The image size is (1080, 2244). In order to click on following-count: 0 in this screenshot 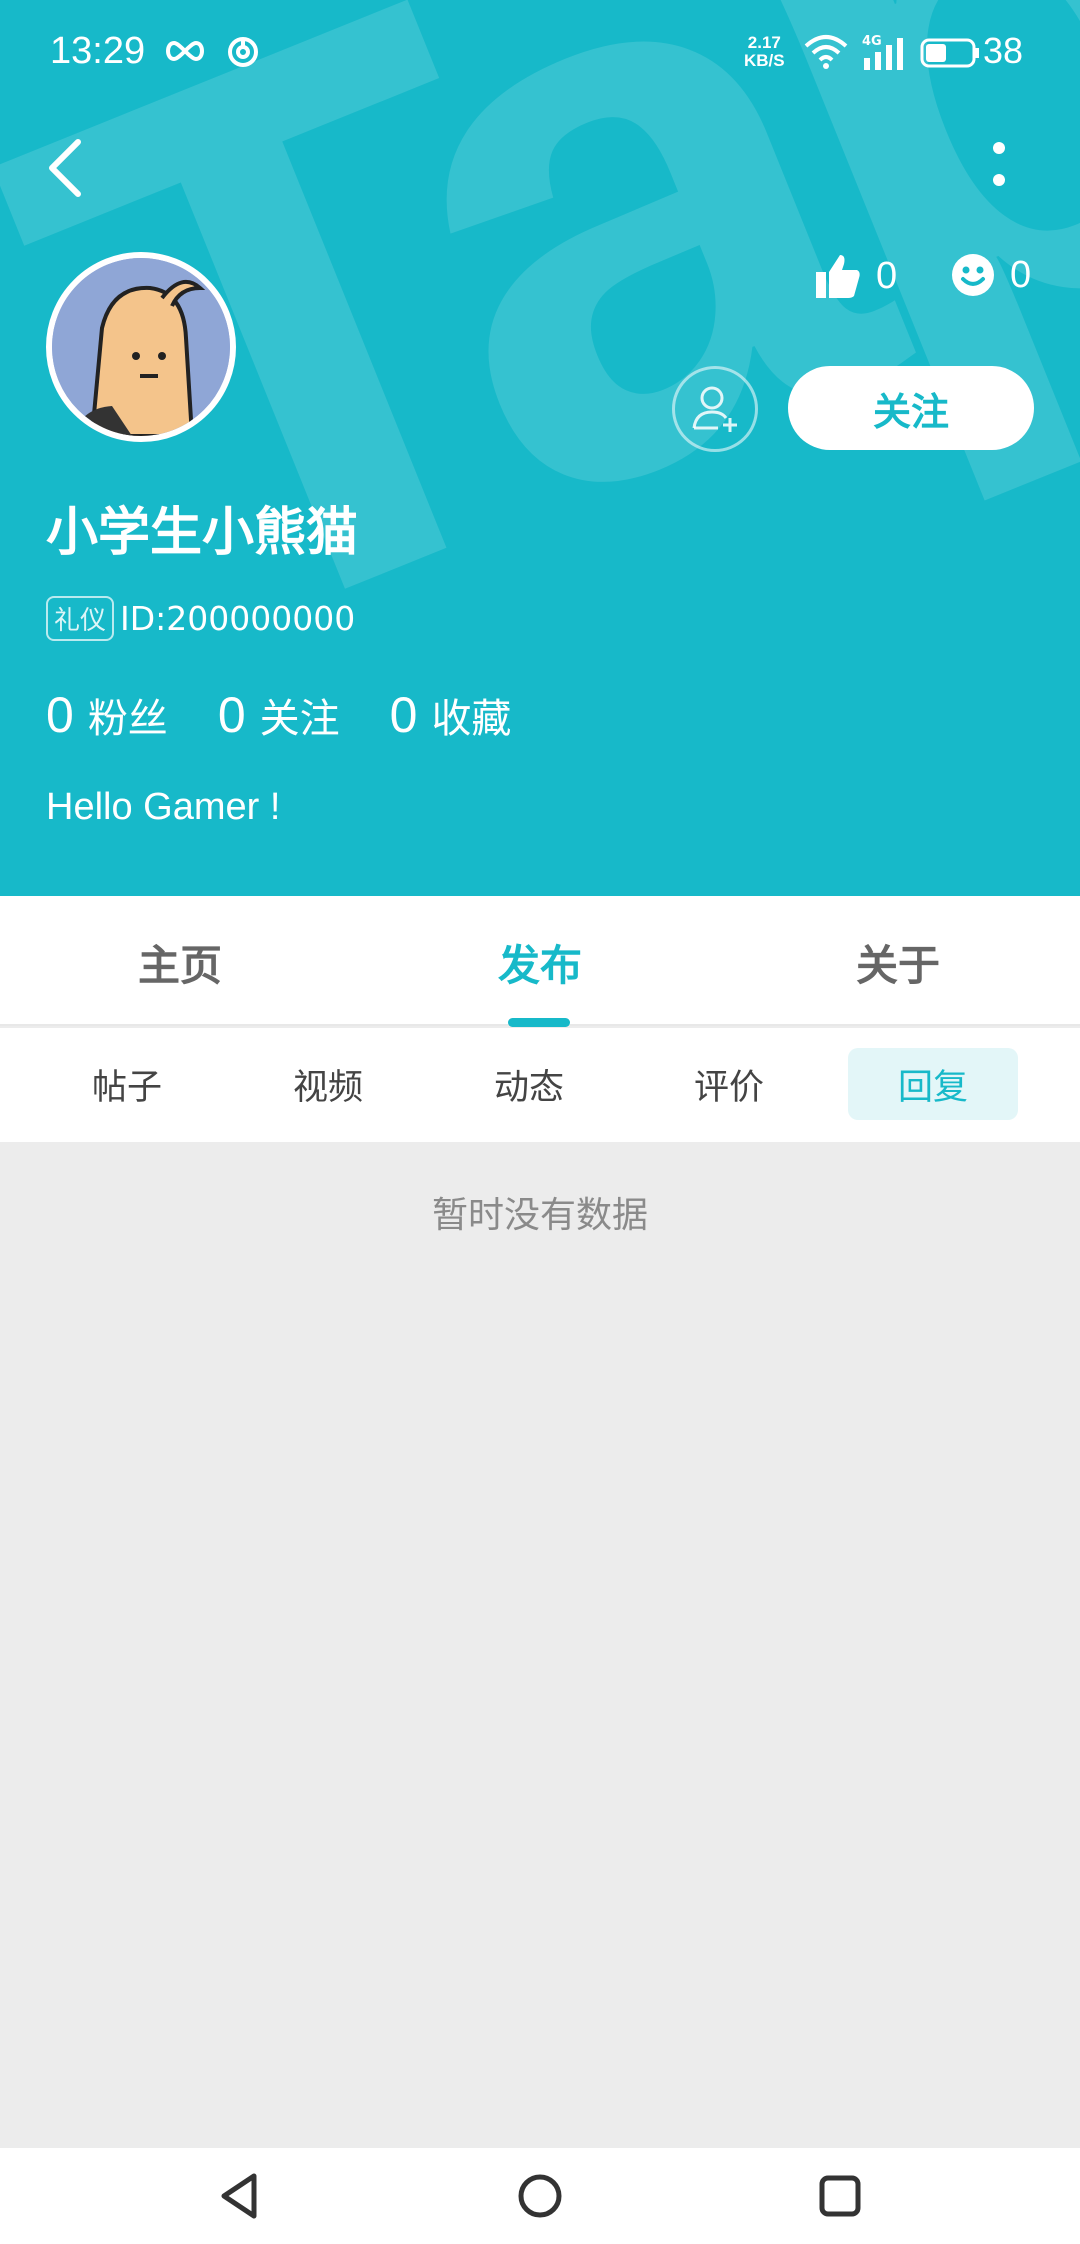, I will do `click(232, 715)`.